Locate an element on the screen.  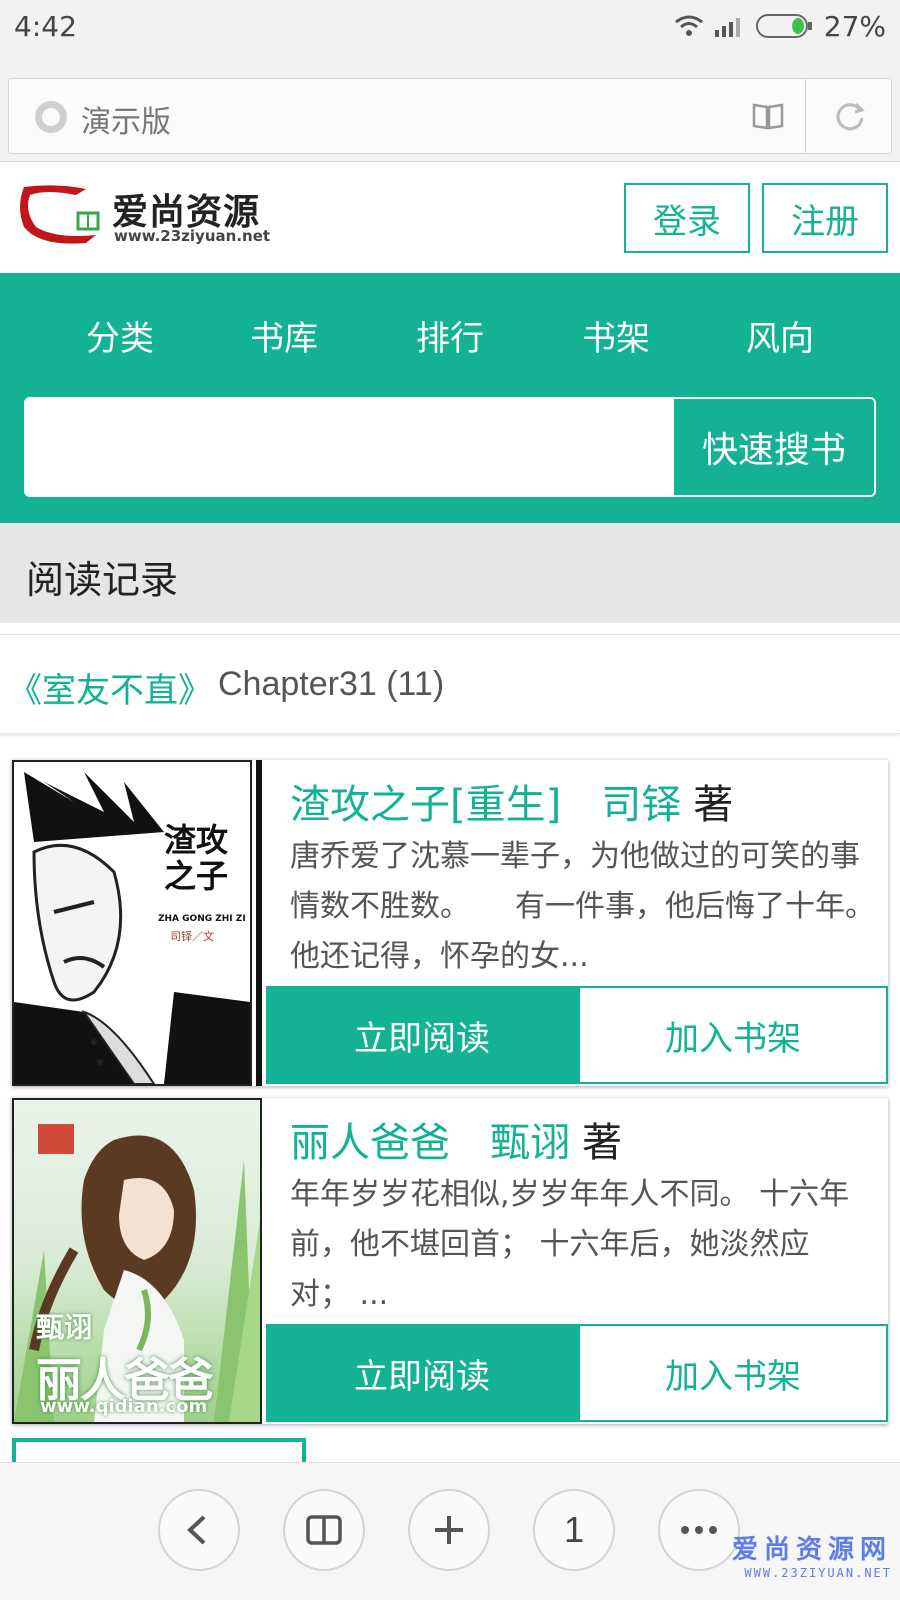
battery-percent: 27% is located at coordinates (854, 26).